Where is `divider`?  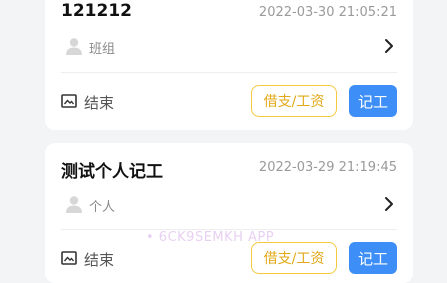 divider is located at coordinates (229, 72).